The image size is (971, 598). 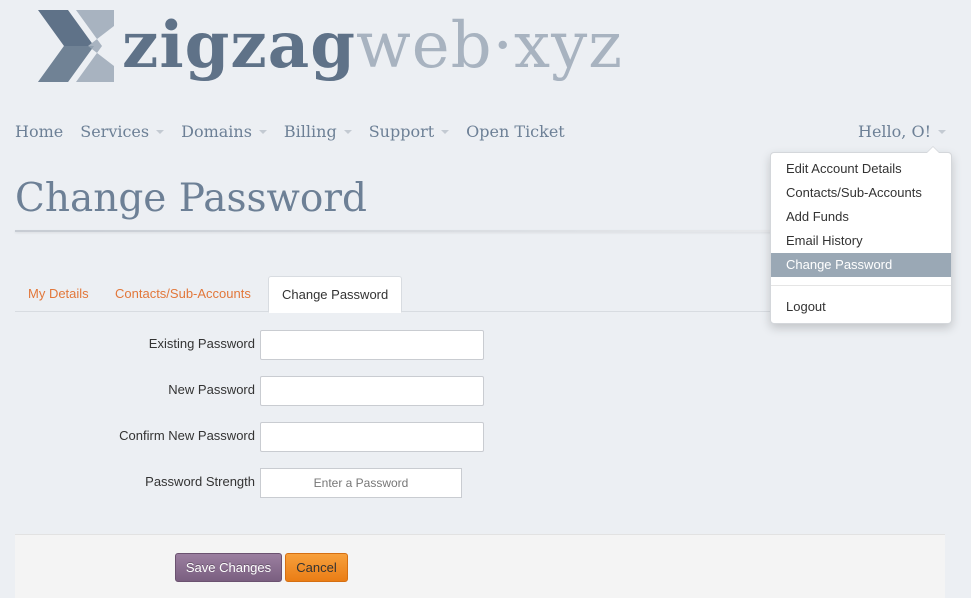 I want to click on confirm-password-row: Confirm New Password, so click(x=315, y=437).